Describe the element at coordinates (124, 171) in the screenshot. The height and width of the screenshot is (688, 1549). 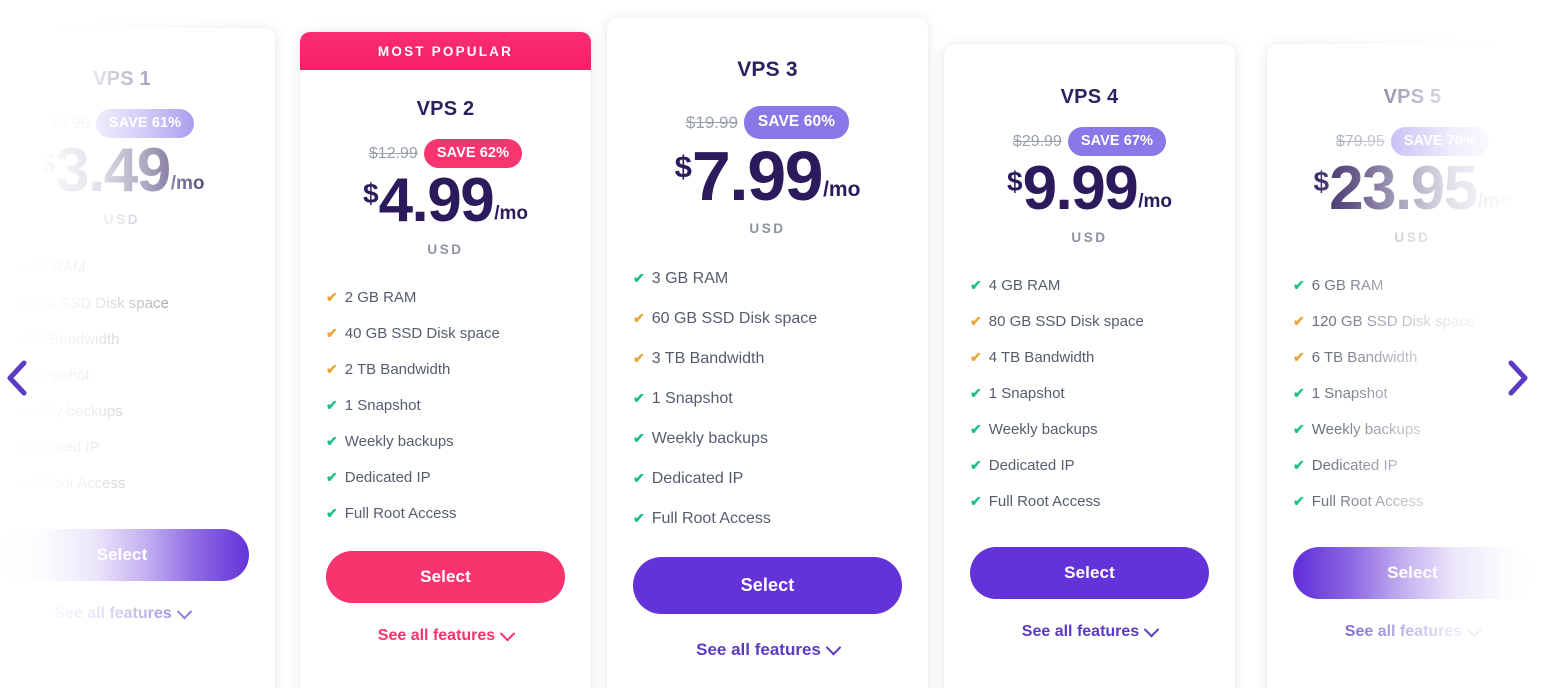
I see `current-price: $3.49/mo` at that location.